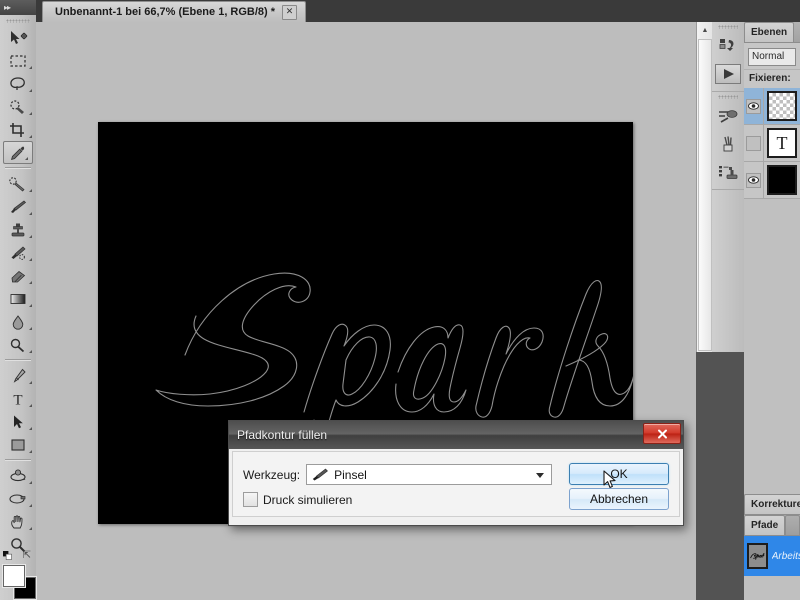 Image resolution: width=800 pixels, height=600 pixels. I want to click on cancel-button-label: Abbrechen, so click(619, 499).